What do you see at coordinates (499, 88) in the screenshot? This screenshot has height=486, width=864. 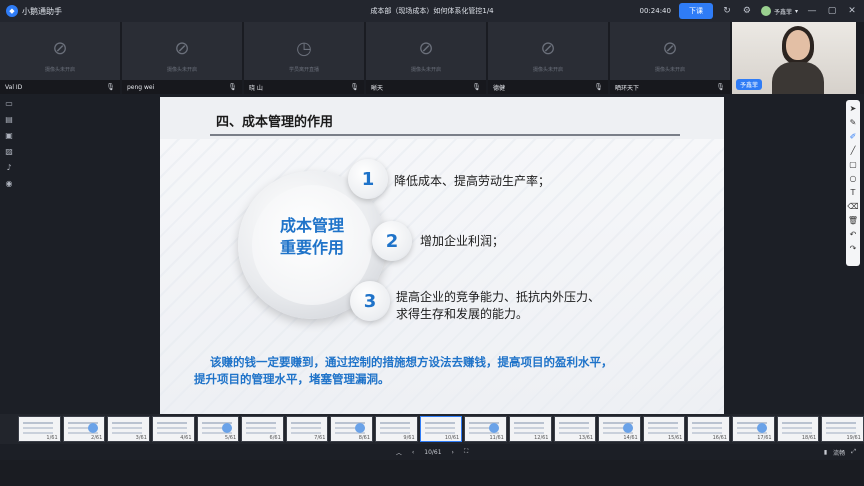 I see `participant-name: 德健` at bounding box center [499, 88].